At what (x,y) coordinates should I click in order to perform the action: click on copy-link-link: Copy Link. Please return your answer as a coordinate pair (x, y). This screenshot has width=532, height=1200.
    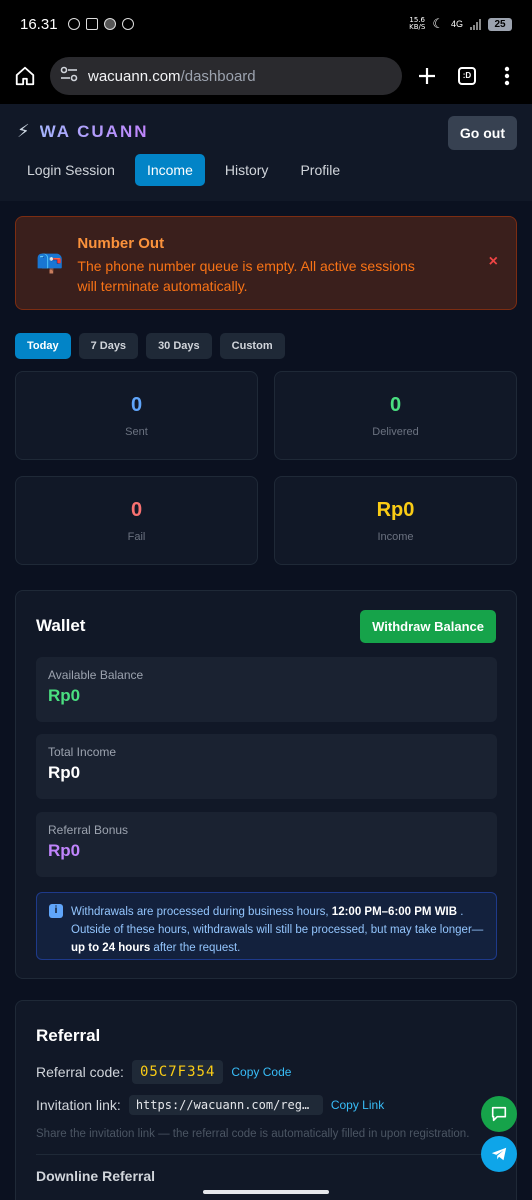
    Looking at the image, I should click on (357, 1105).